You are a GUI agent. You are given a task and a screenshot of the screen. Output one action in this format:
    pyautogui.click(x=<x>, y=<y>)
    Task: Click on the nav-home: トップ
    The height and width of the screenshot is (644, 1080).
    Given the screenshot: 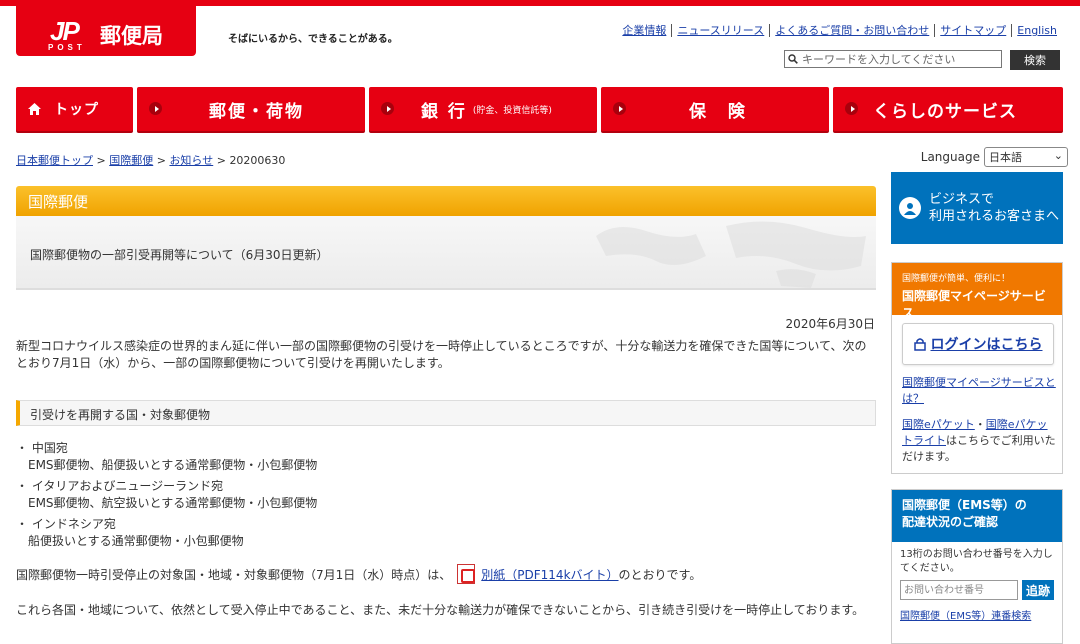 What is the action you would take?
    pyautogui.click(x=74, y=109)
    